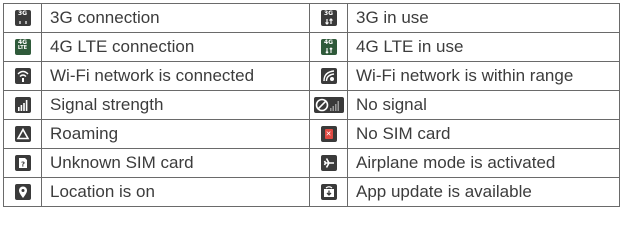 This screenshot has width=622, height=246. I want to click on unknown-sim-card-icon: ?, so click(22, 162).